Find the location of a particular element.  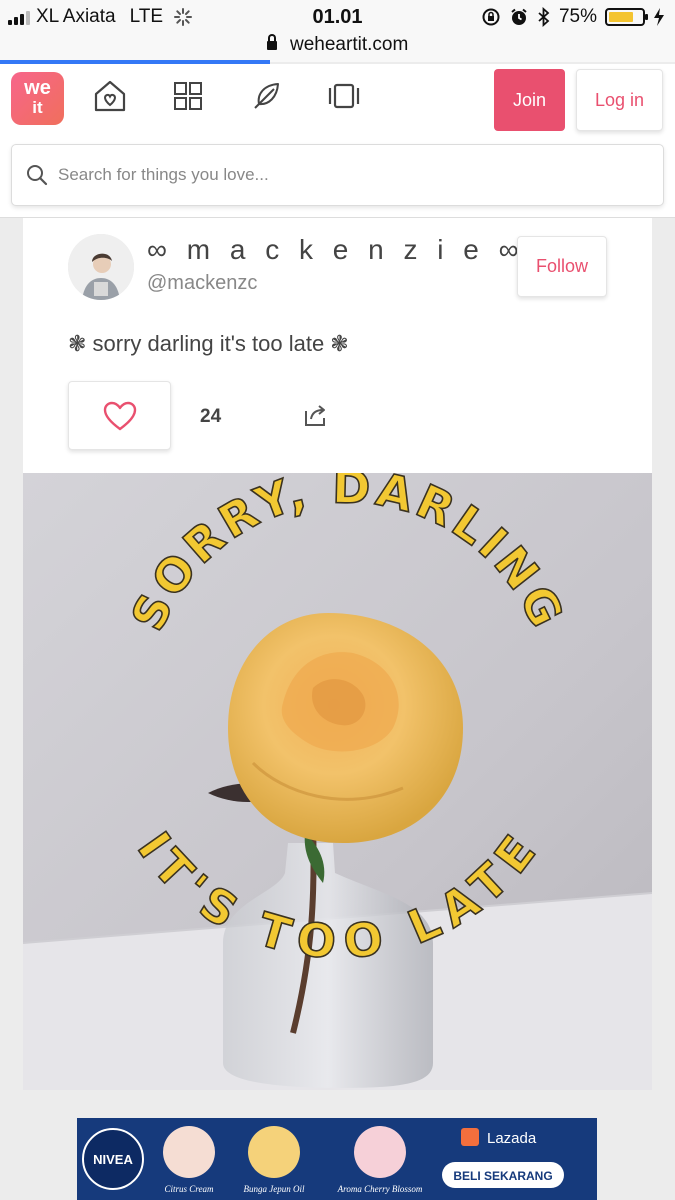

ad-product-3: Aroma Cherry Blossom is located at coordinates (380, 1189).